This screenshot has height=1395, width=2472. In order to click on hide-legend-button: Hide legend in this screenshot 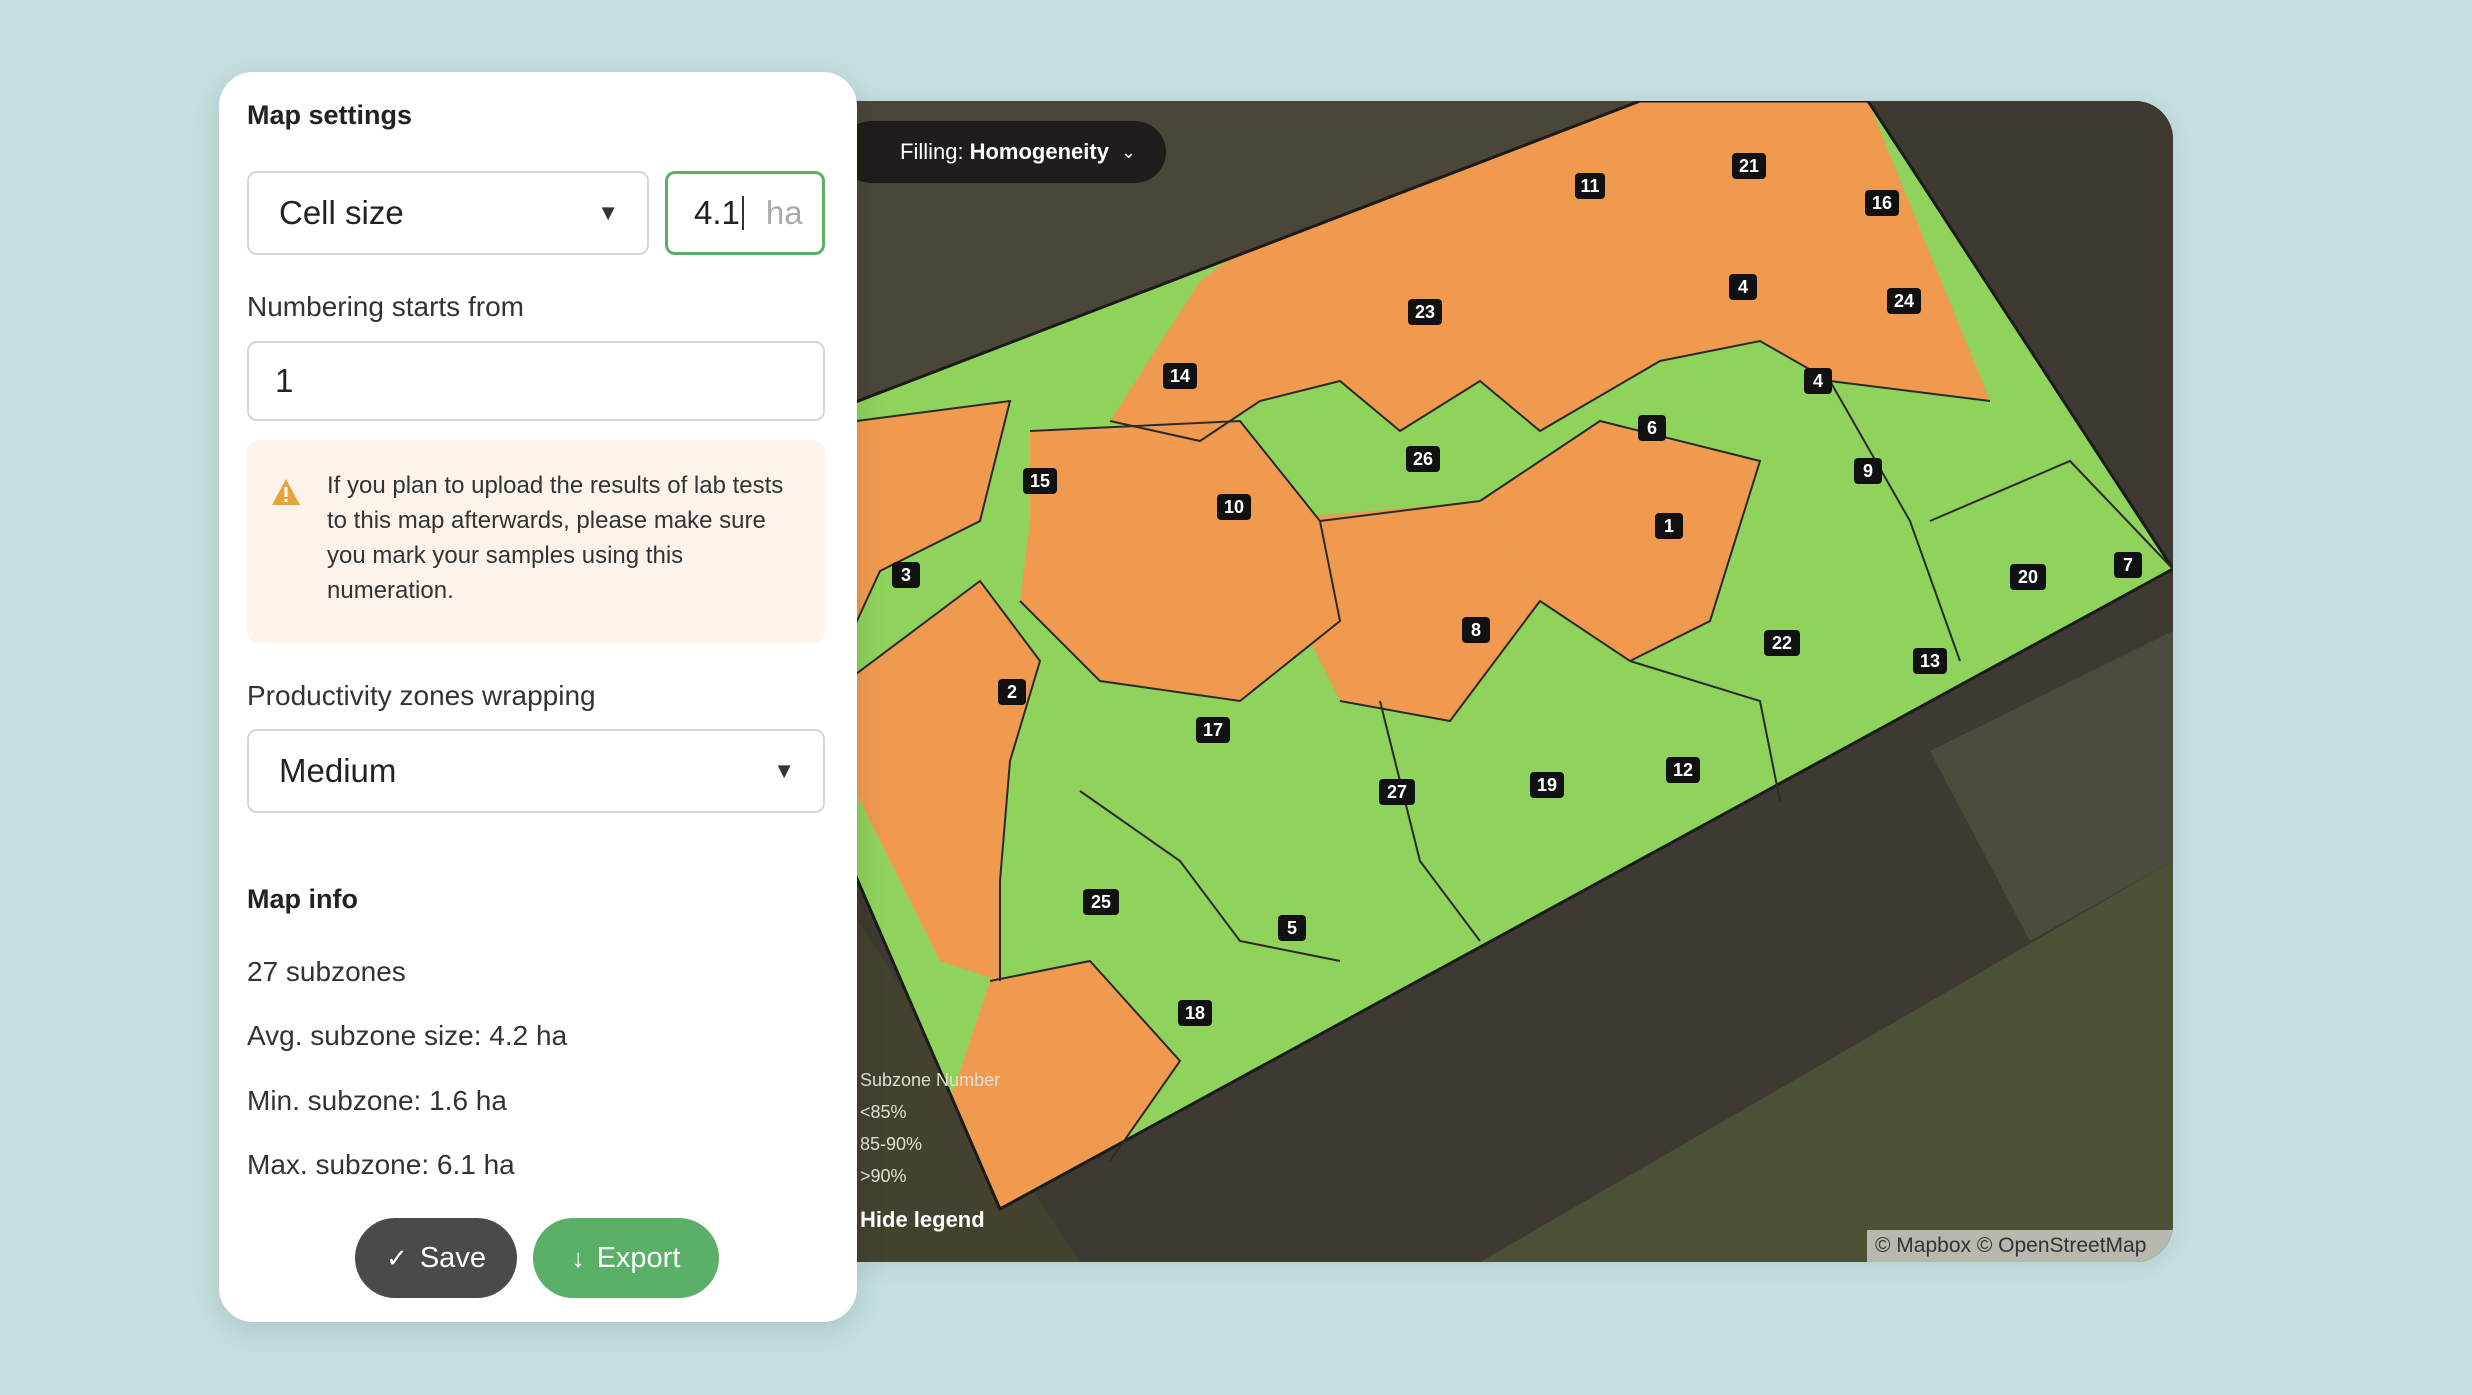, I will do `click(930, 1220)`.